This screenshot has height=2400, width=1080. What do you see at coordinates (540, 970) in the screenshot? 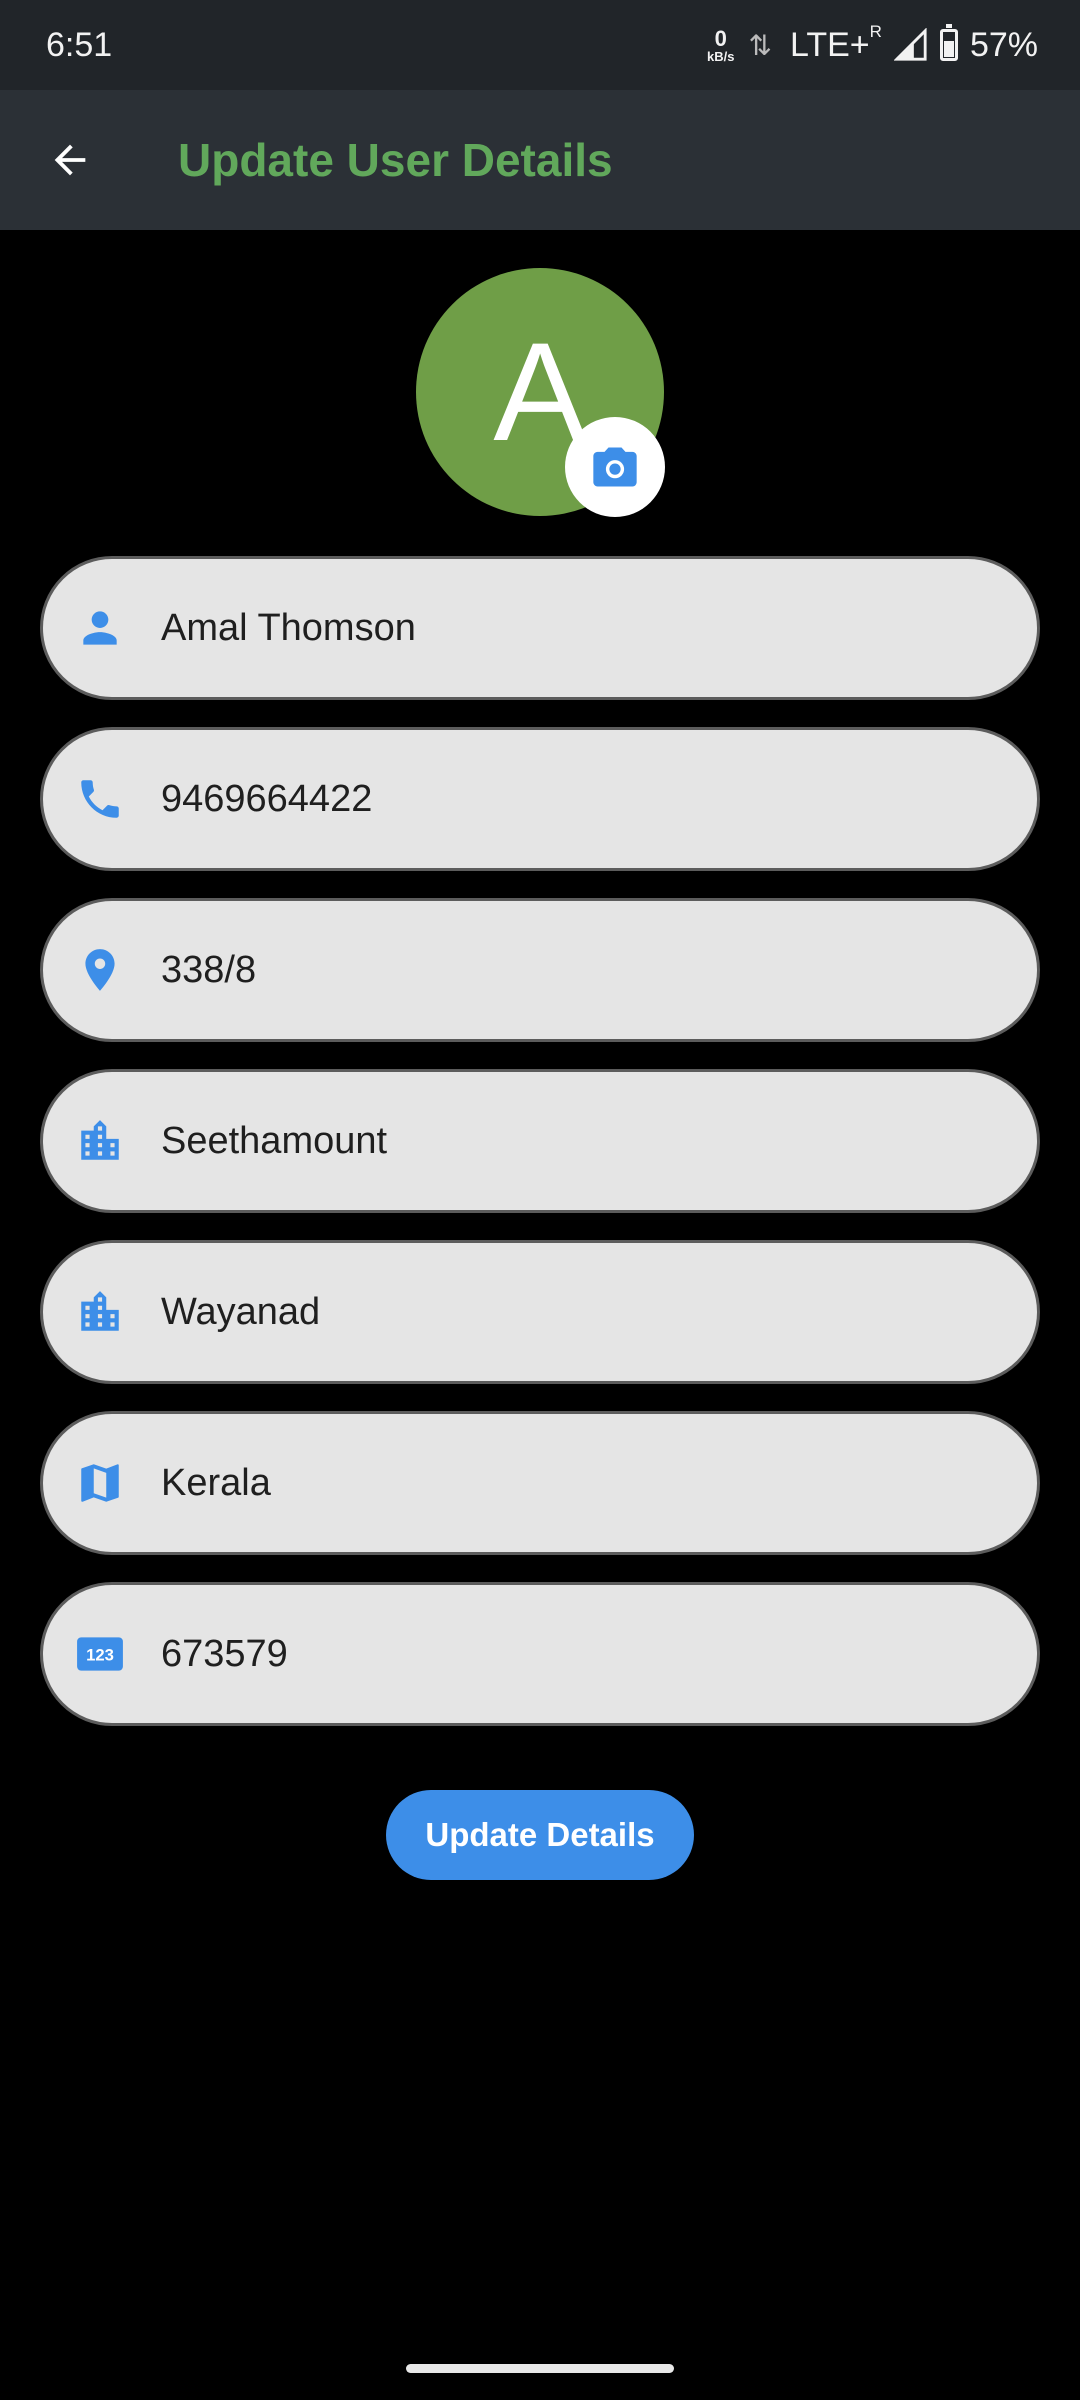
I see `address-field: 338/8` at bounding box center [540, 970].